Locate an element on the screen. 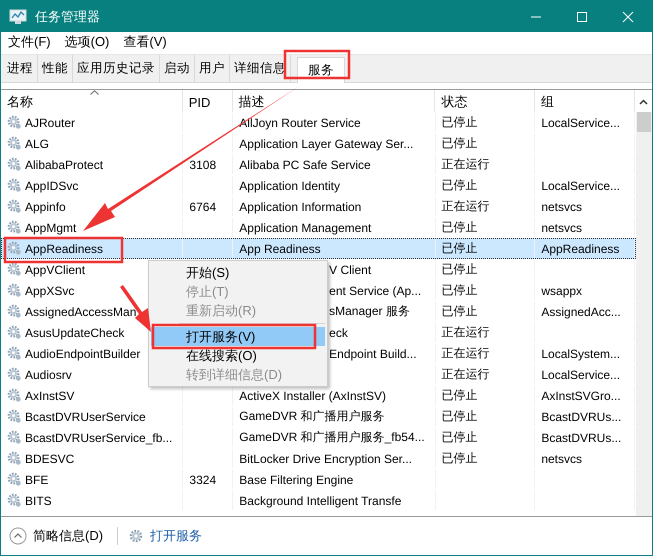 This screenshot has height=556, width=653. scrollbar is located at coordinates (644, 314).